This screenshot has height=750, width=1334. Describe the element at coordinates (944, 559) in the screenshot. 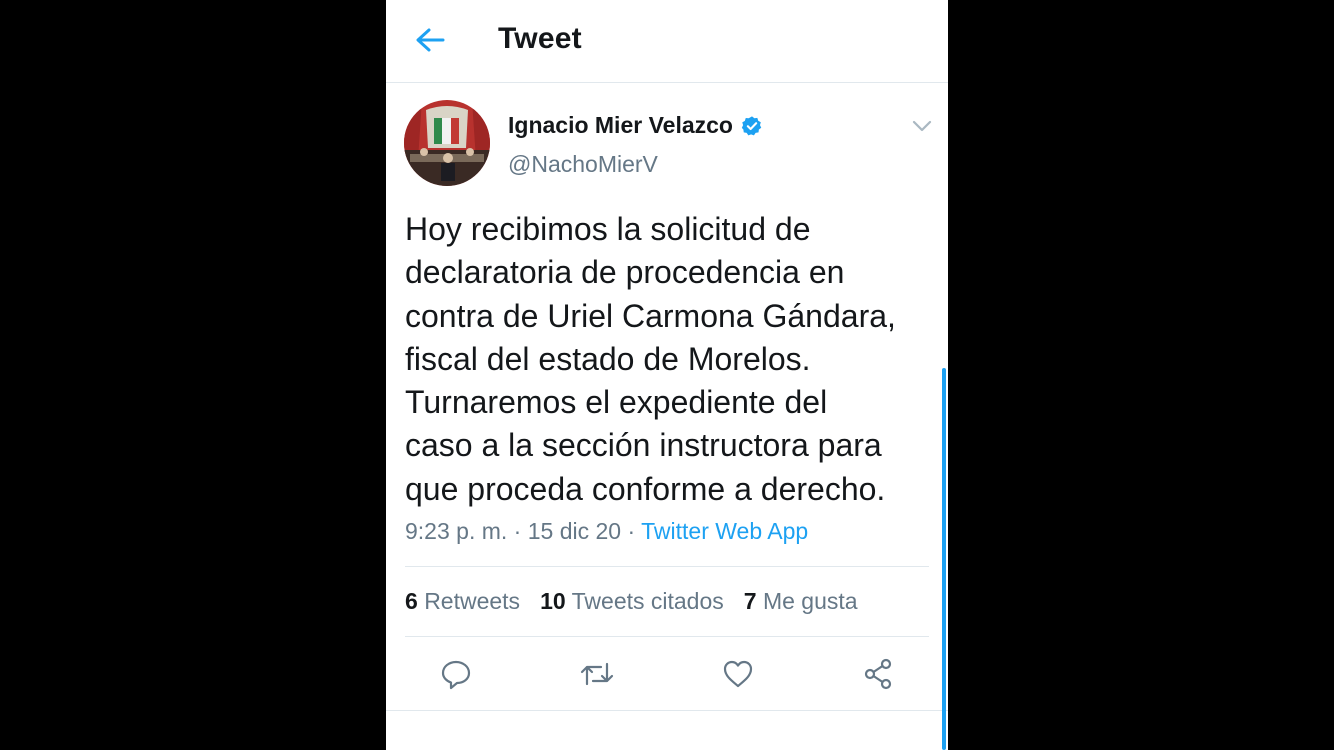

I see `scrollbar` at that location.